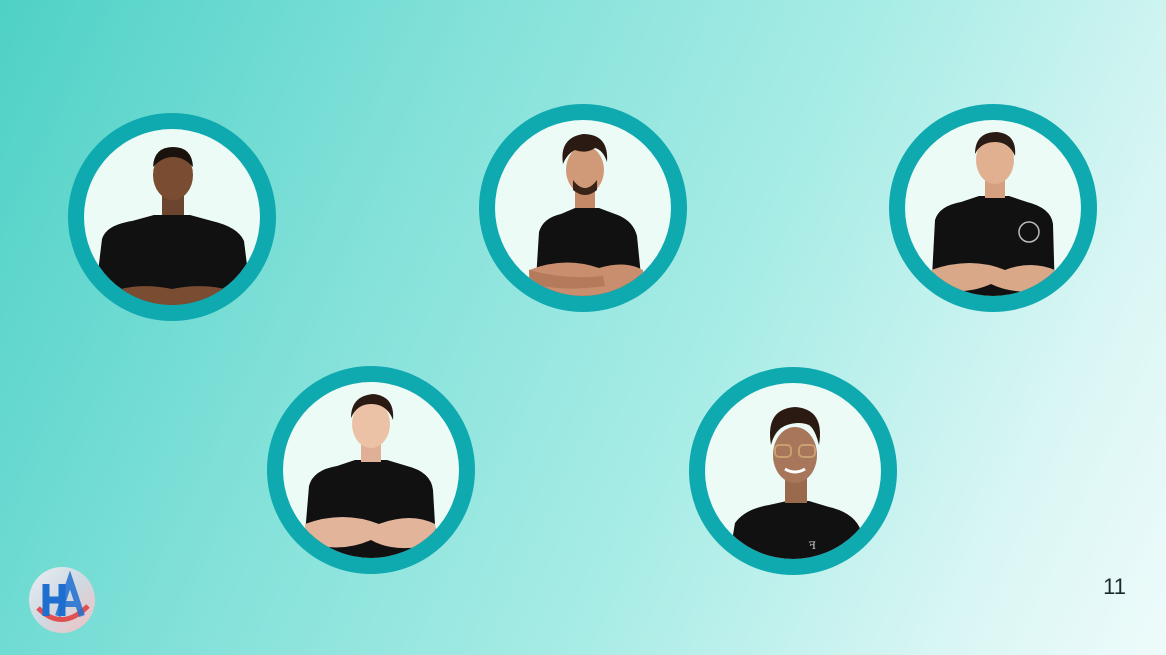  Describe the element at coordinates (1114, 586) in the screenshot. I see `page-number: 11` at that location.